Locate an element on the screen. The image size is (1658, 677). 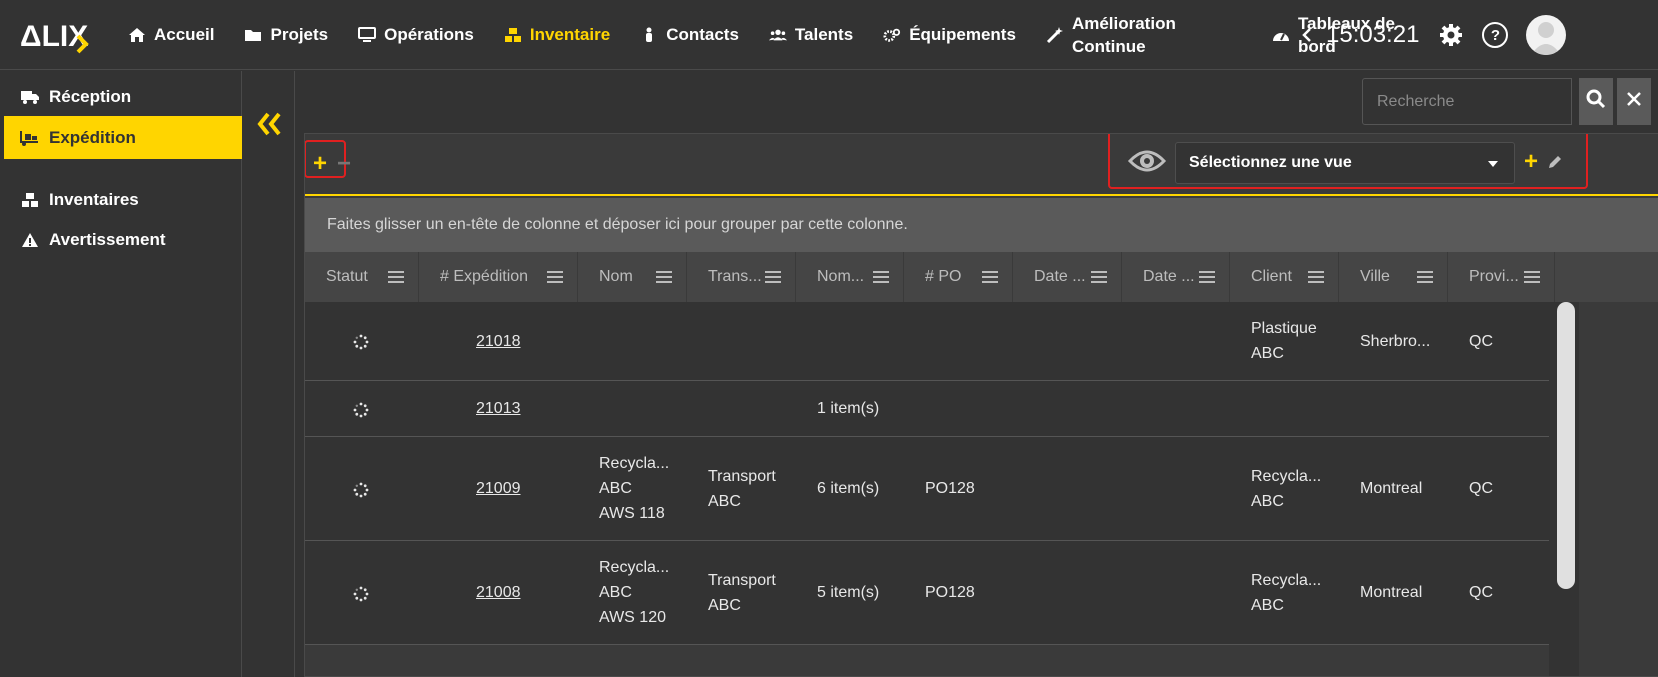
add-view-button: + is located at coordinates (1531, 162).